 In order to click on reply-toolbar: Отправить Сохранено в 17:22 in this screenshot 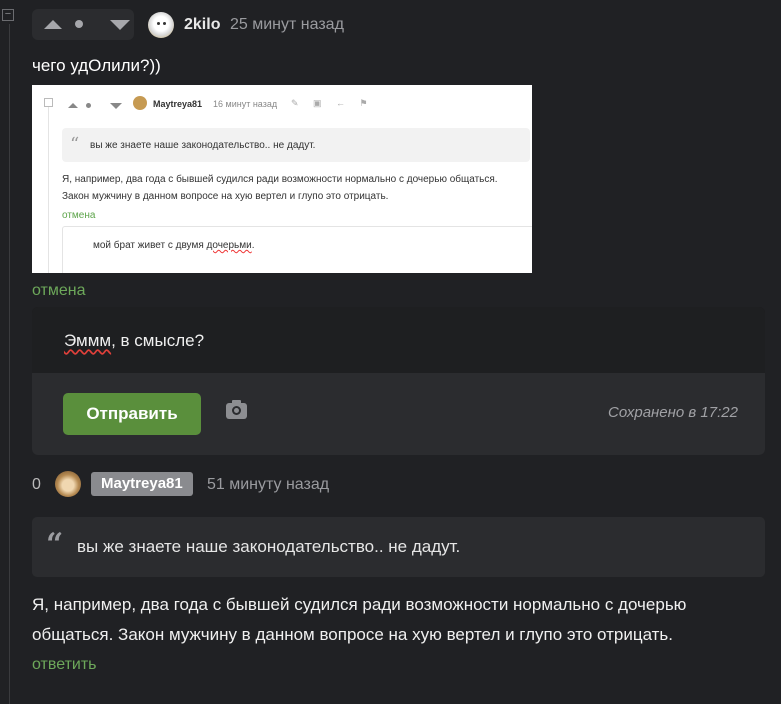, I will do `click(398, 414)`.